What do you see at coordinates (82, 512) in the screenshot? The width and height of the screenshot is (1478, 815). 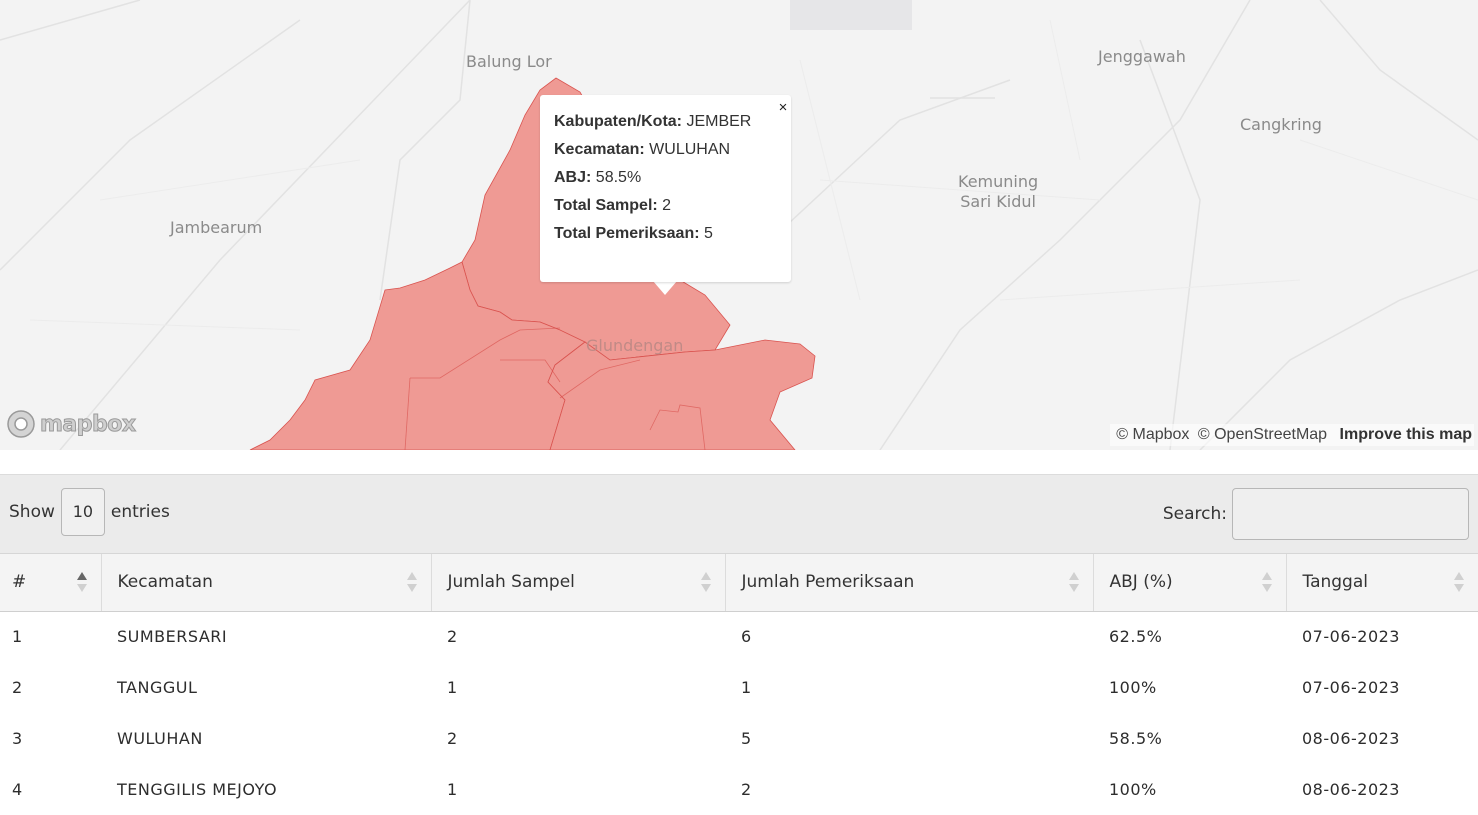 I see `entries-length-select: 10` at bounding box center [82, 512].